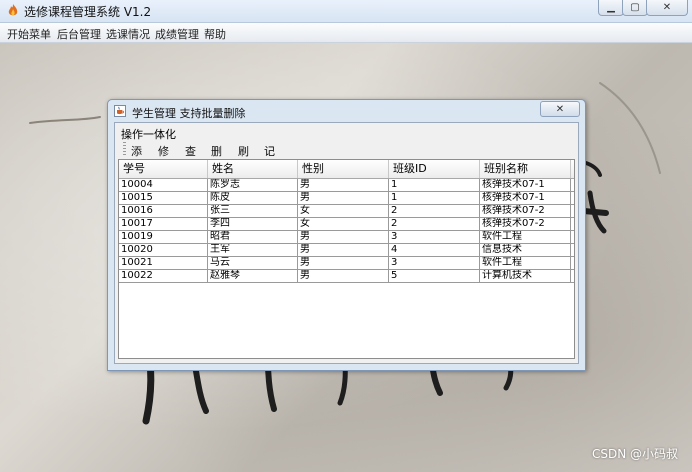 This screenshot has height=472, width=692. I want to click on cell-name: 马云, so click(253, 263).